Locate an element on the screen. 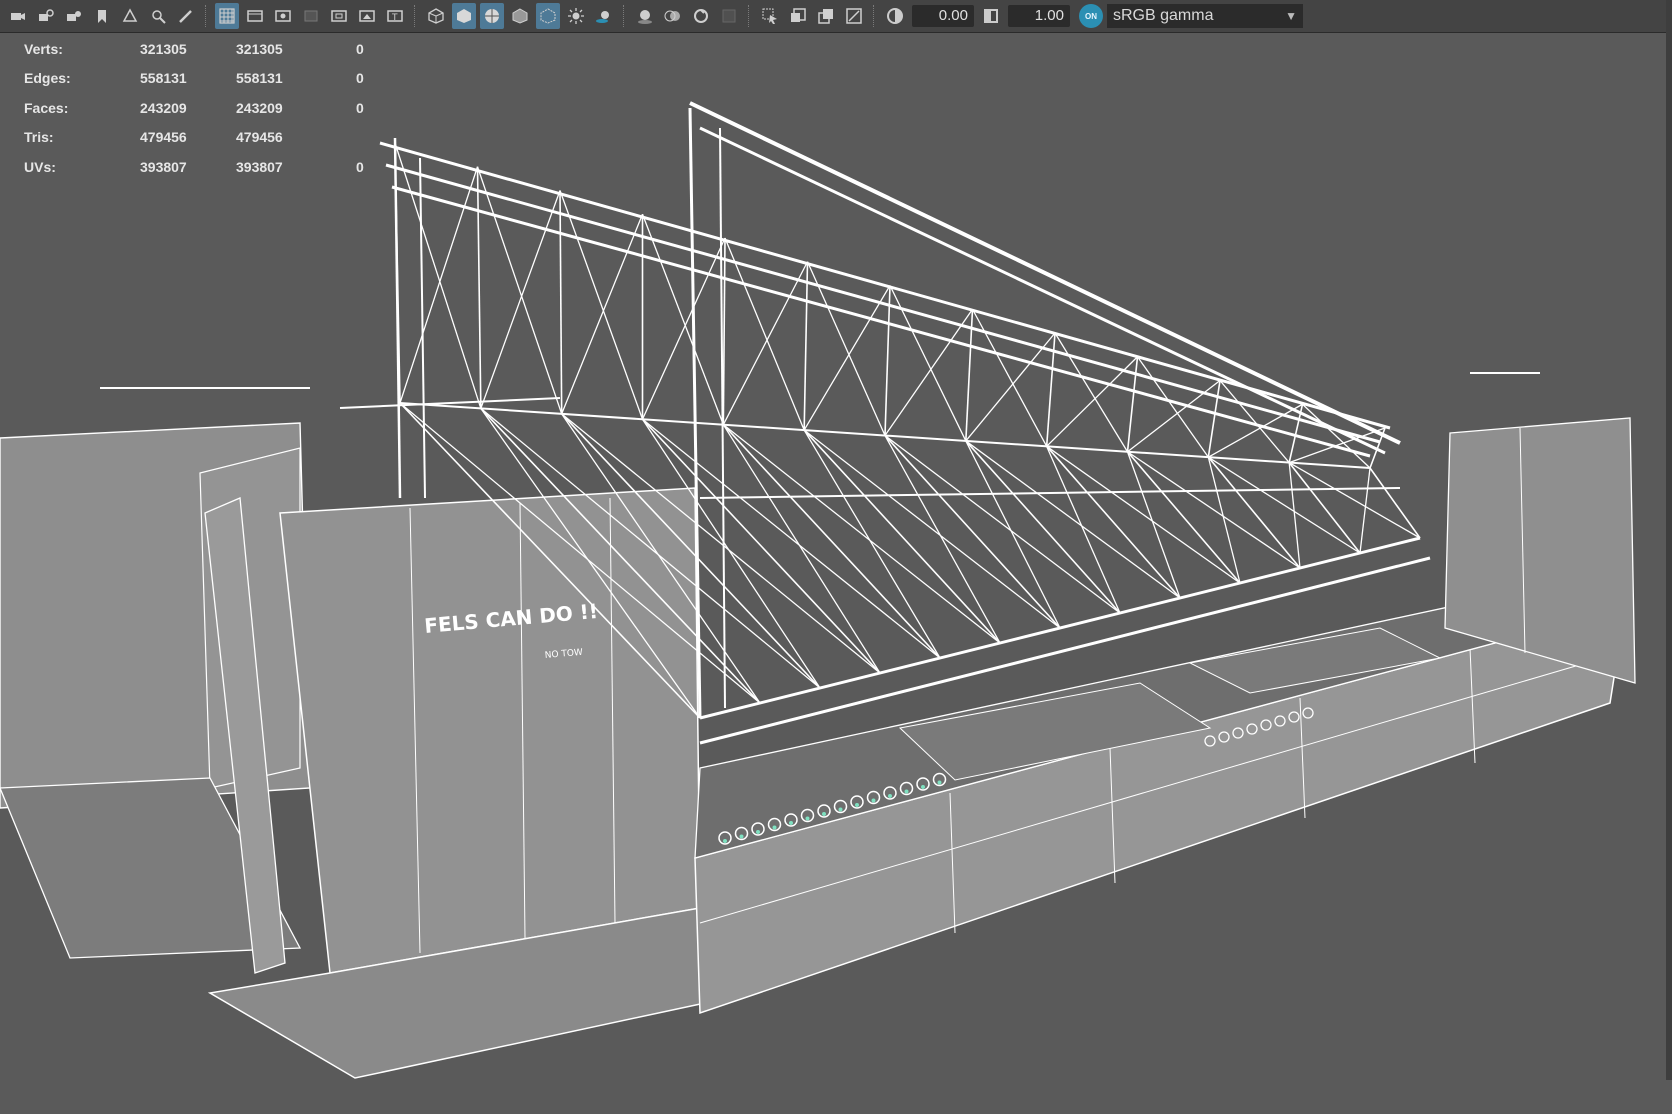 The width and height of the screenshot is (1672, 1114). hud-row: Verts: 321305 321305 0 is located at coordinates (200, 49).